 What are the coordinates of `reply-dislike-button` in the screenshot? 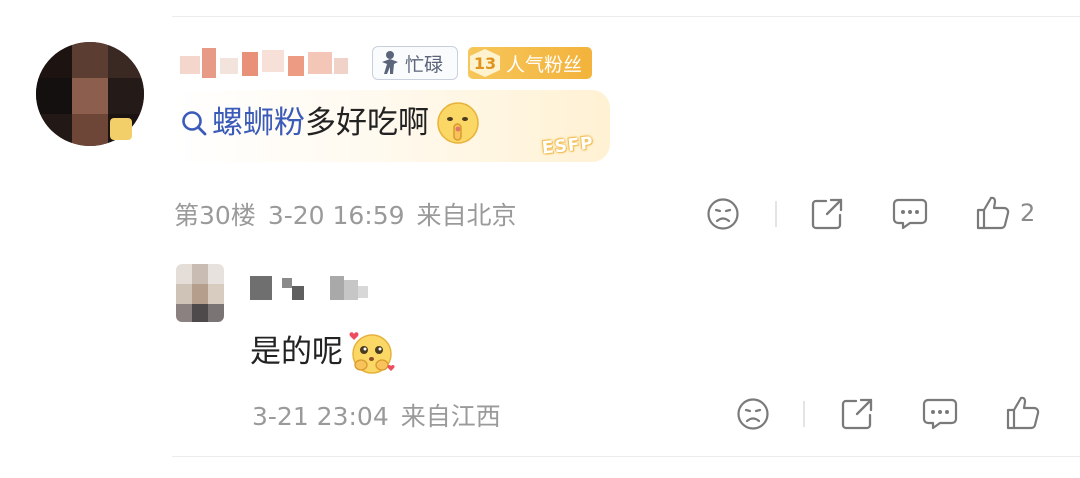 It's located at (753, 414).